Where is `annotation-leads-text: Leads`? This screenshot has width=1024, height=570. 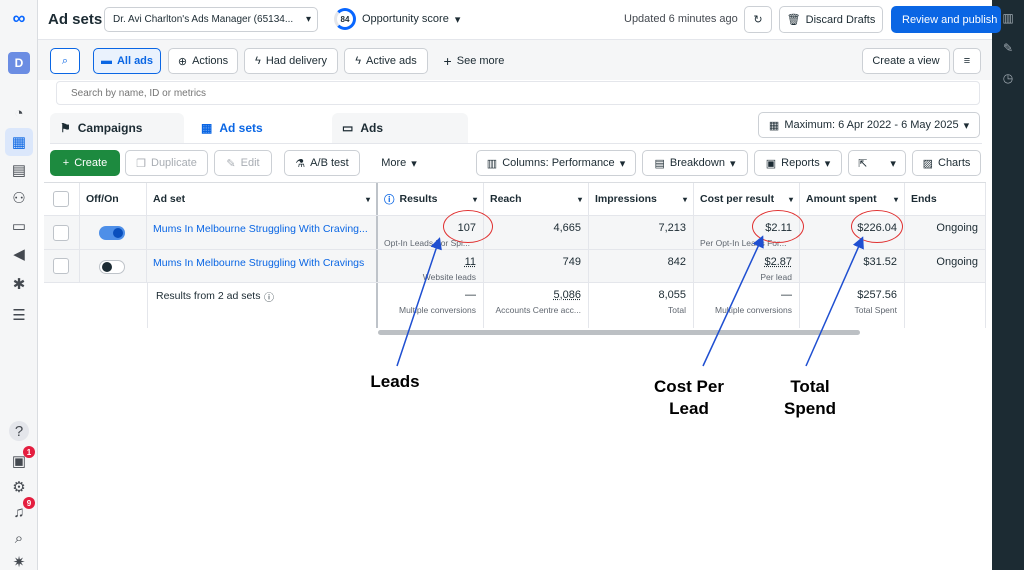 annotation-leads-text: Leads is located at coordinates (395, 381).